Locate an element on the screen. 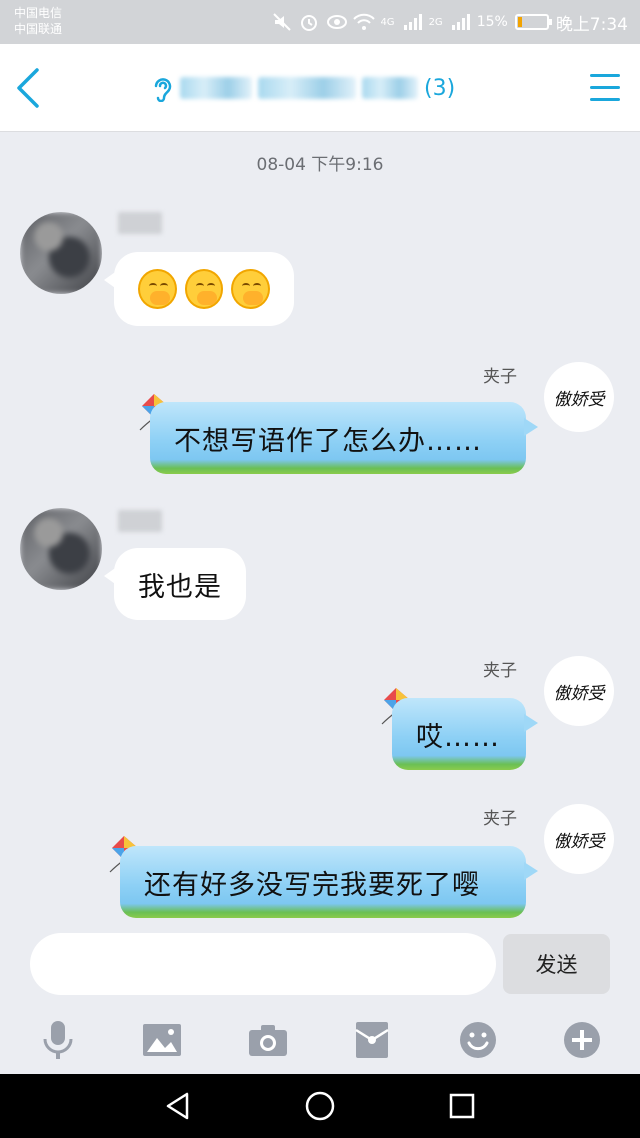 This screenshot has width=640, height=1138. carrier-info: 中国电信 中国联通 is located at coordinates (38, 21).